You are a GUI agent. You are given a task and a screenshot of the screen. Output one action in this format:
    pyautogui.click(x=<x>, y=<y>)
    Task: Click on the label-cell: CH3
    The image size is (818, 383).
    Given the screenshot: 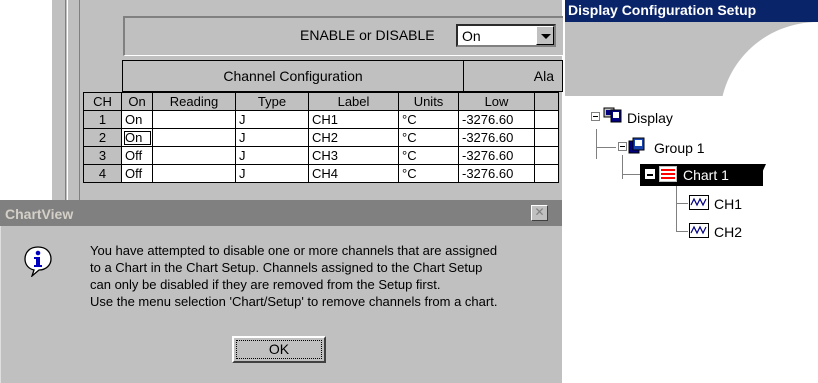 What is the action you would take?
    pyautogui.click(x=353, y=155)
    